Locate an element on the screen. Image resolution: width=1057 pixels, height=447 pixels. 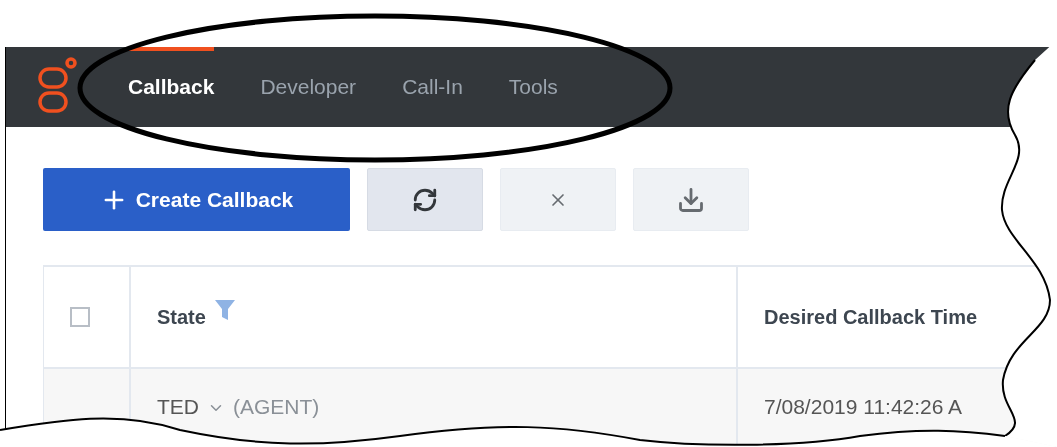
download-icon is located at coordinates (691, 199).